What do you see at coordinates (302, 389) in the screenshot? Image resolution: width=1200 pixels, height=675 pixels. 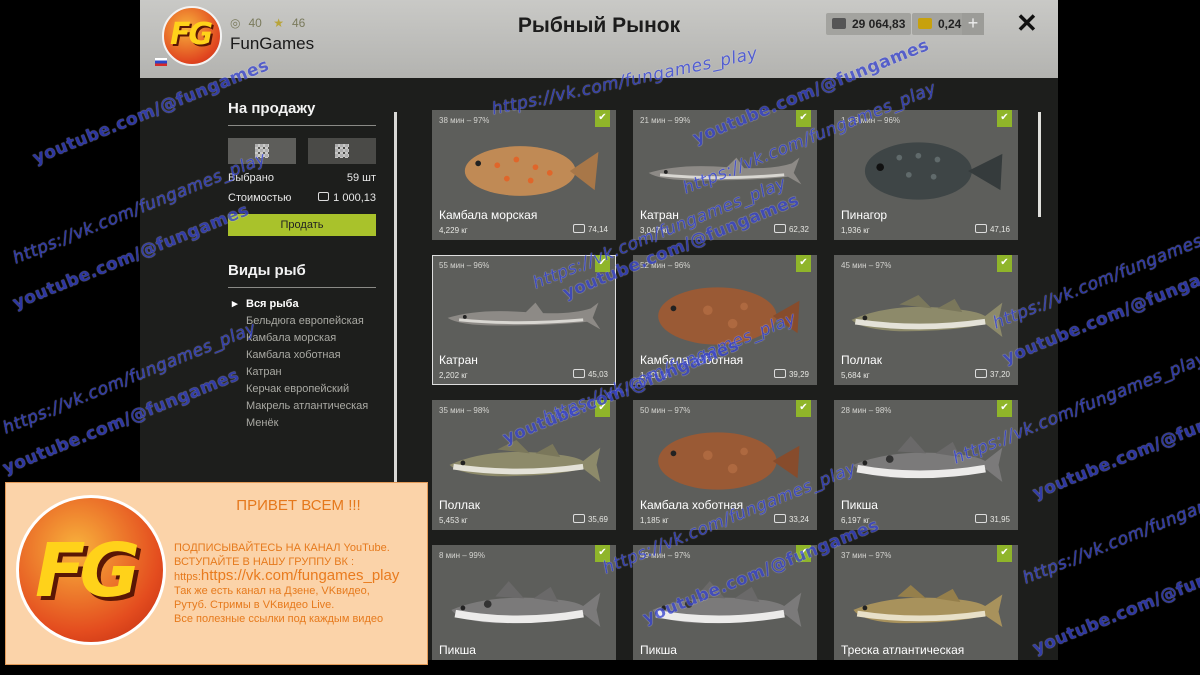 I see `fish-type-item: Керчак европейский` at bounding box center [302, 389].